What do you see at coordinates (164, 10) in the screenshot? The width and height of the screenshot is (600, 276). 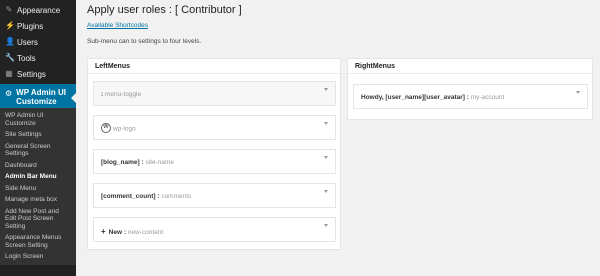 I see `page-title: Apply user roles : [ Contributor ]` at bounding box center [164, 10].